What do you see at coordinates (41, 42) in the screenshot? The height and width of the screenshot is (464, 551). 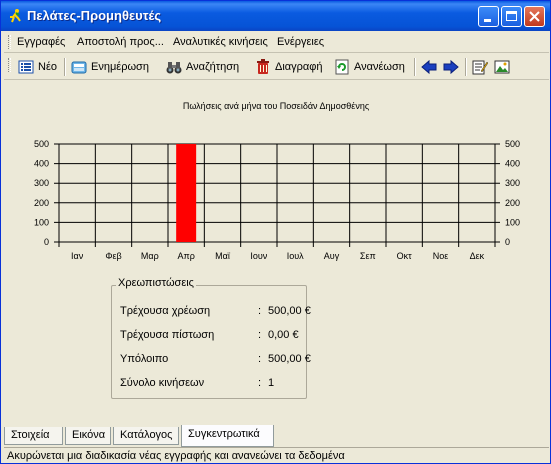 I see `menu-records: Εγγραφές` at bounding box center [41, 42].